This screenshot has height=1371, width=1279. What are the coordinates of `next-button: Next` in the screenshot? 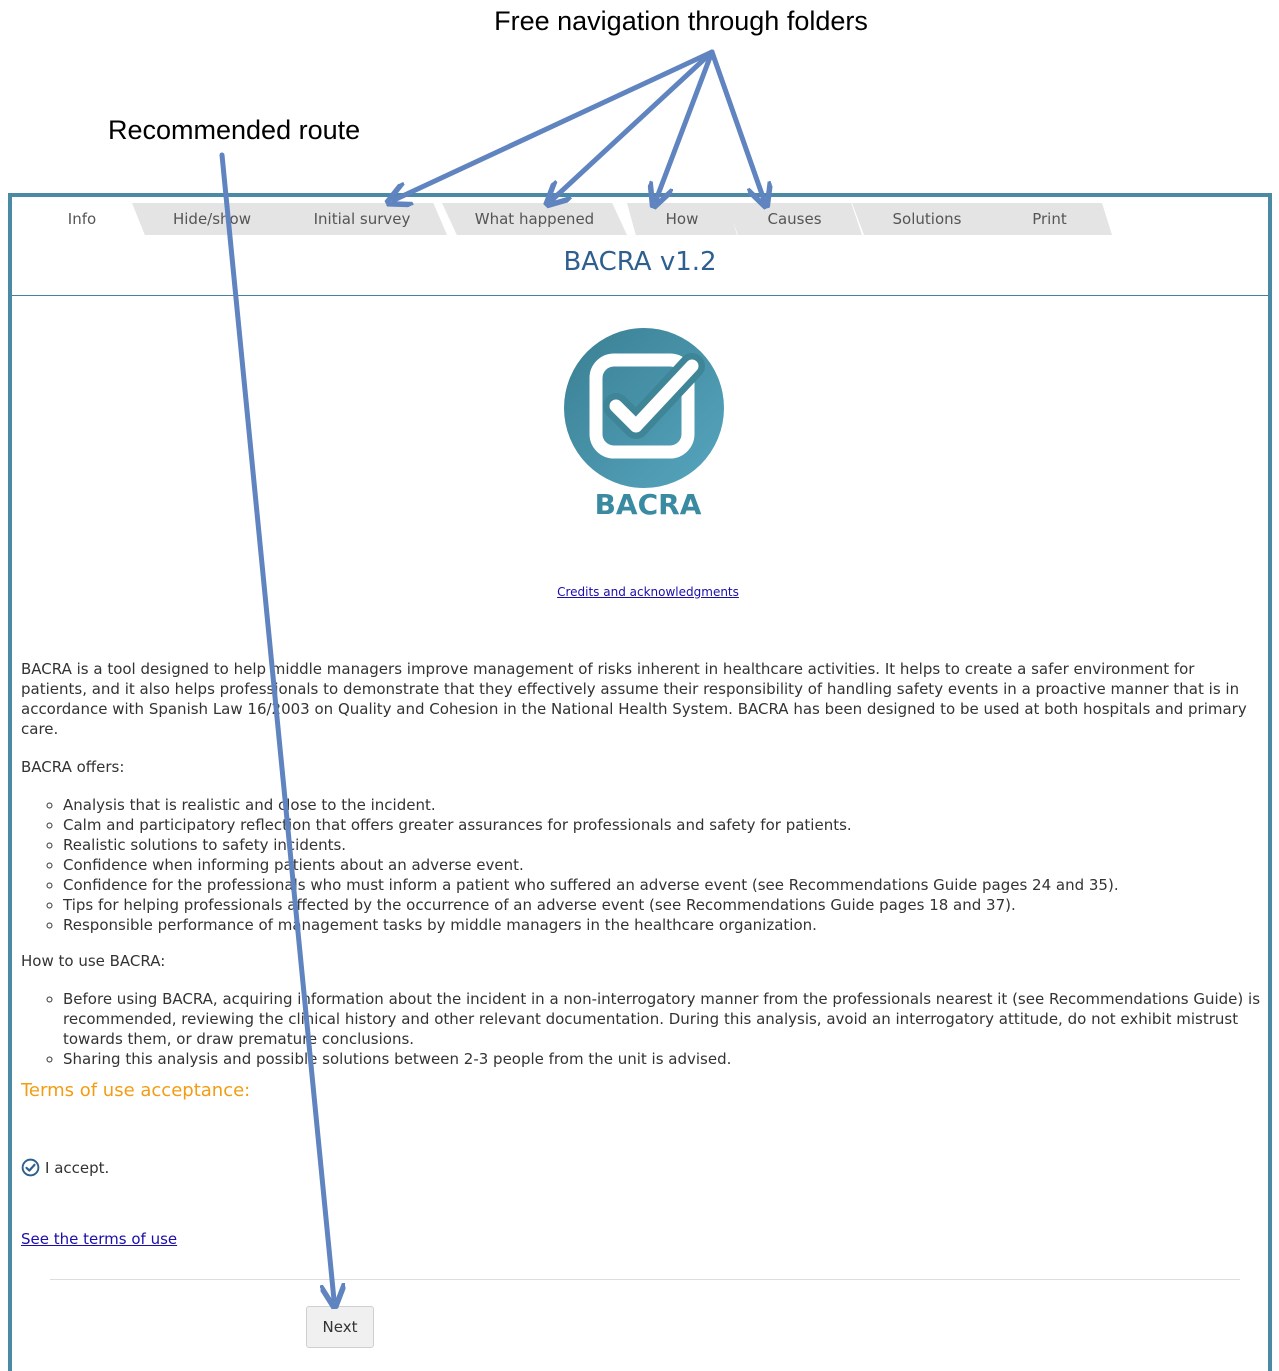 It's located at (340, 1327).